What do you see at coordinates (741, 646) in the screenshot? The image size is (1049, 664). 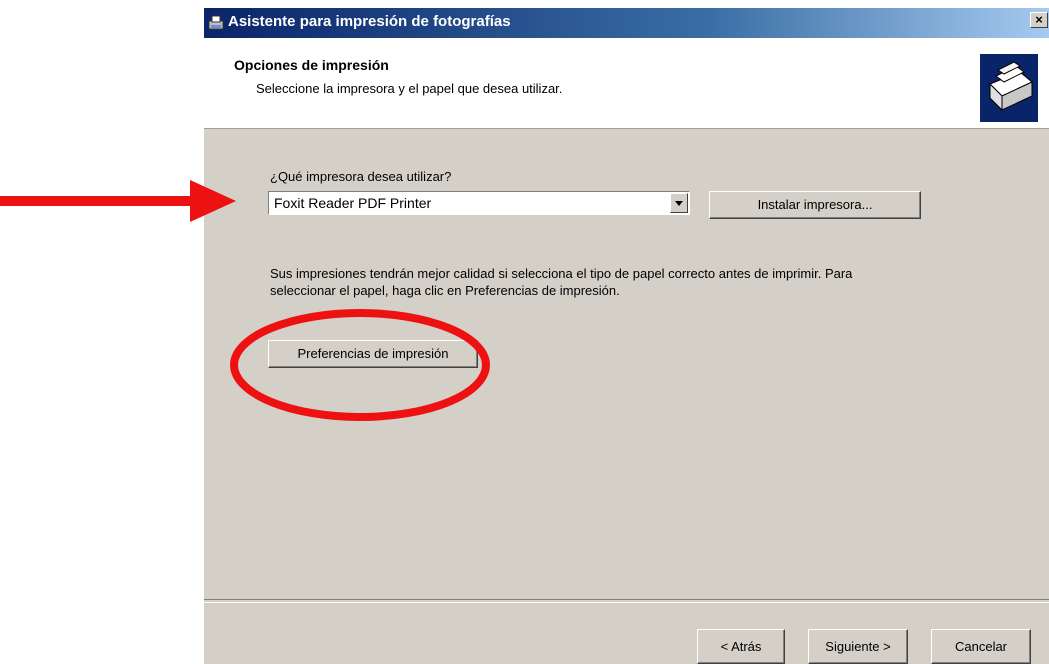 I see `back-button: < Atrás` at bounding box center [741, 646].